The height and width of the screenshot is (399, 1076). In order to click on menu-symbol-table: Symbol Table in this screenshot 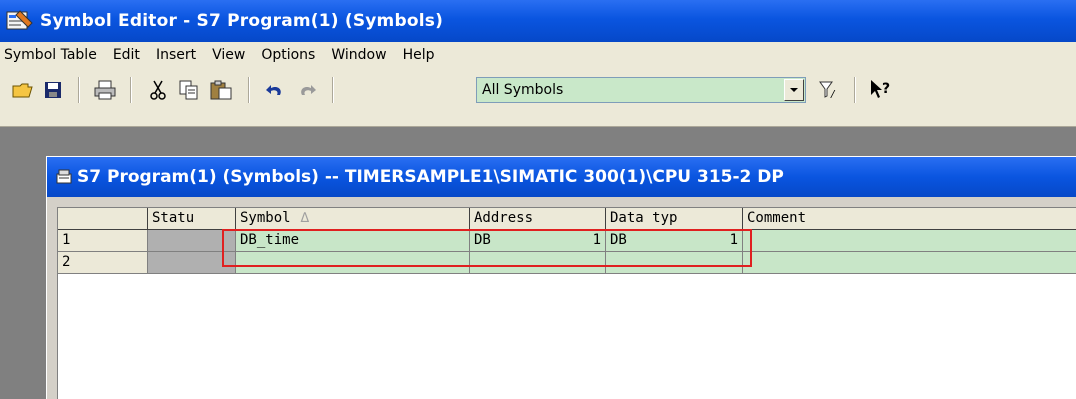, I will do `click(52, 55)`.